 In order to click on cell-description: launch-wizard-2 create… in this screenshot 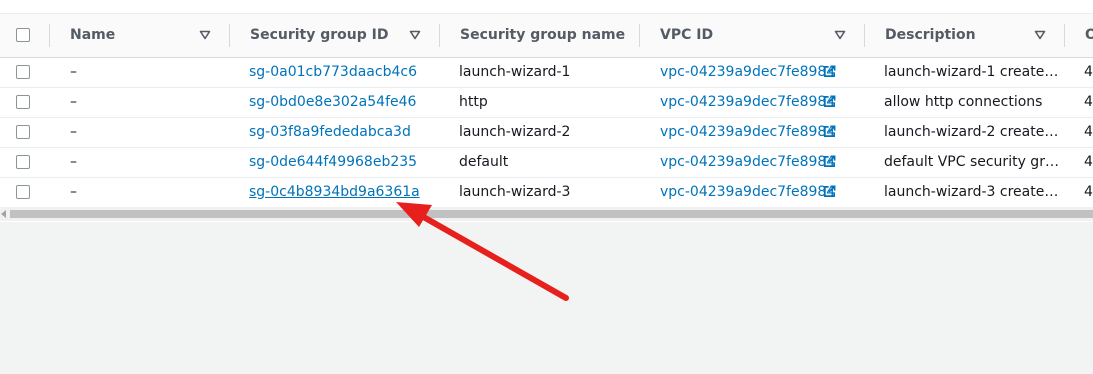, I will do `click(971, 132)`.